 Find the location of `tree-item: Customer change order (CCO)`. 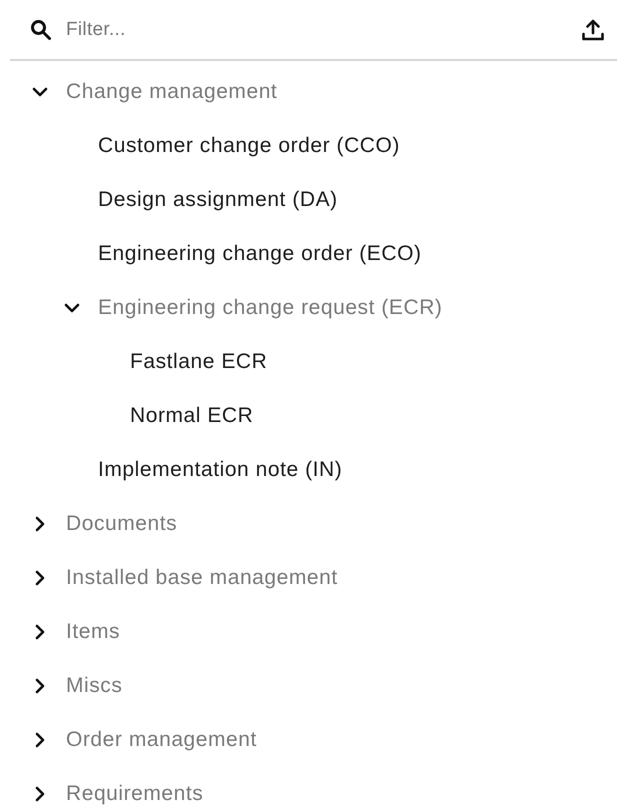

tree-item: Customer change order (CCO) is located at coordinates (200, 146).